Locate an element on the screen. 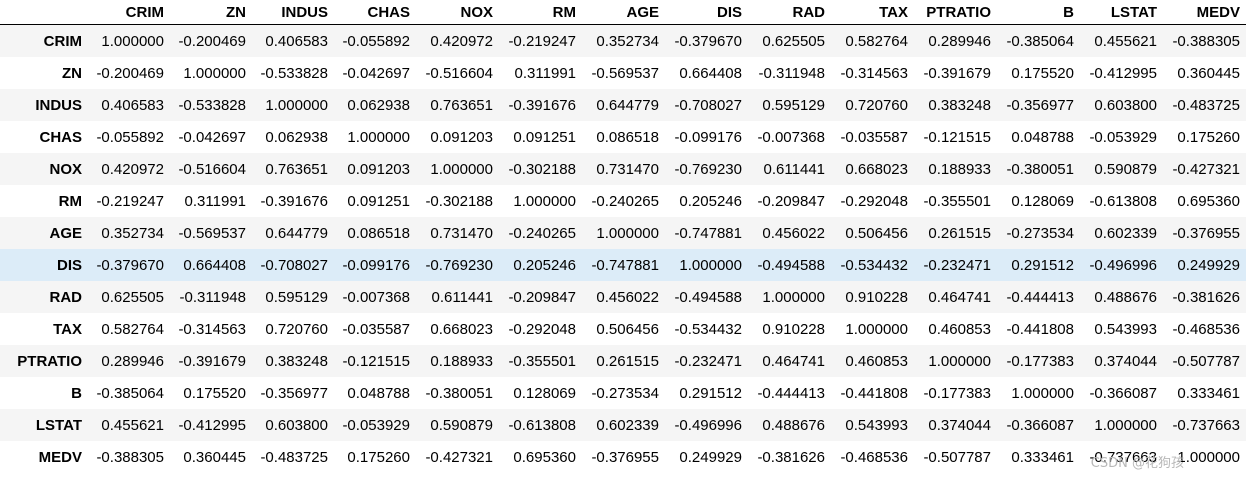 The width and height of the screenshot is (1246, 481). row-index-label: AGE is located at coordinates (65, 233).